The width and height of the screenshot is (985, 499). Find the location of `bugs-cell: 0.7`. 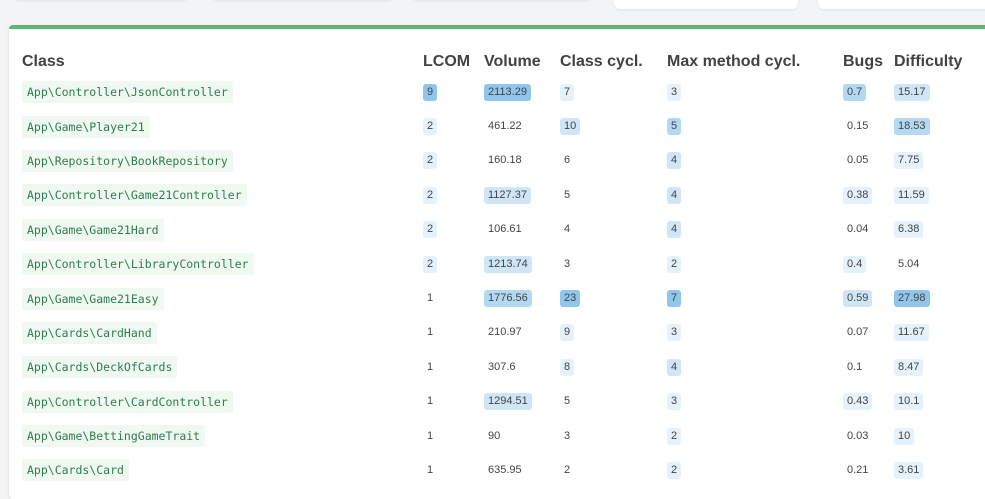

bugs-cell: 0.7 is located at coordinates (868, 92).